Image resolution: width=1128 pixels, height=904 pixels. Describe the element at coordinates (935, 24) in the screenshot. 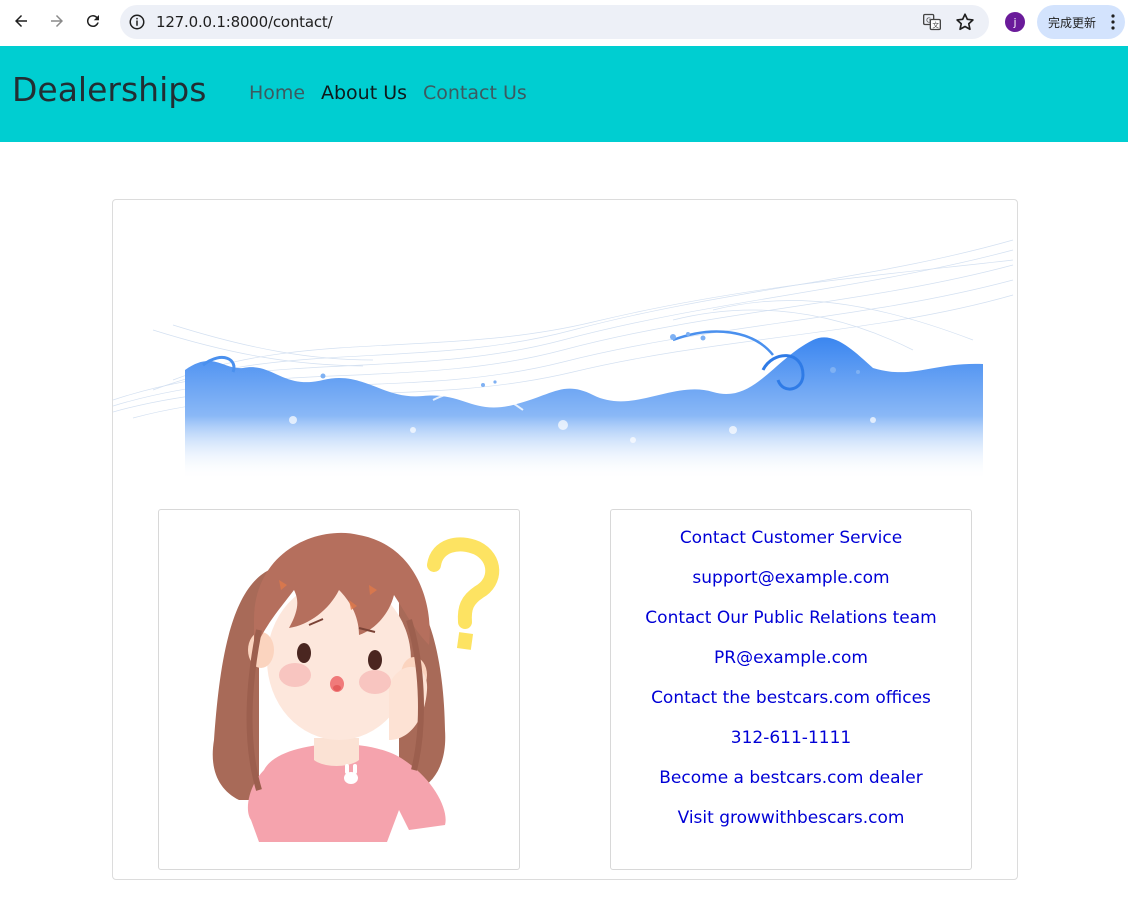

I see `svg-text: 文` at that location.